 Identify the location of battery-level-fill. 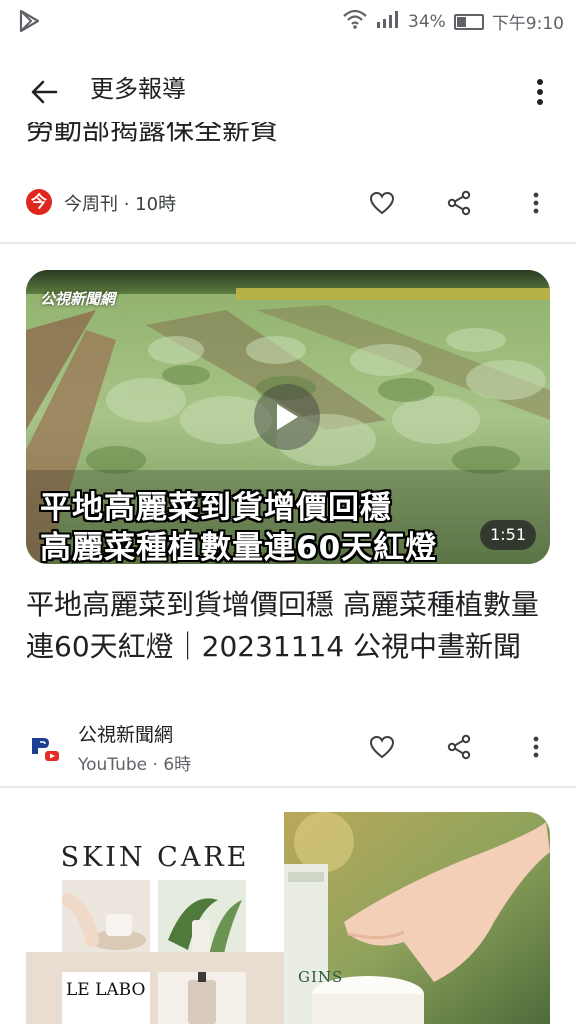
(461, 21).